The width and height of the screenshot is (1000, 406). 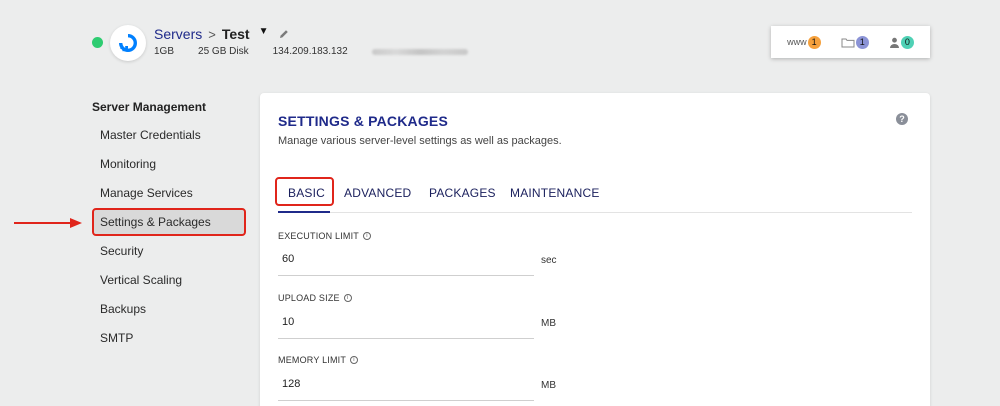 What do you see at coordinates (377, 193) in the screenshot?
I see `tab-advanced: ADVANCED` at bounding box center [377, 193].